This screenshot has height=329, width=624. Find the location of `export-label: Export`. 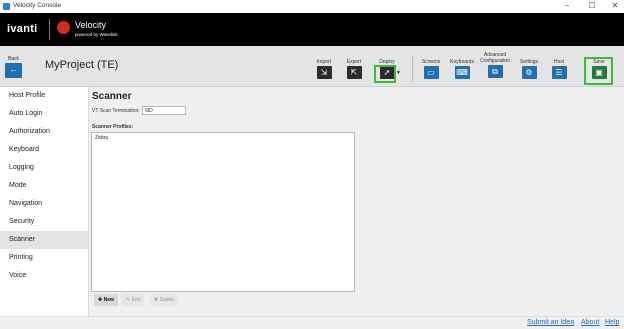

export-label: Export is located at coordinates (354, 62).